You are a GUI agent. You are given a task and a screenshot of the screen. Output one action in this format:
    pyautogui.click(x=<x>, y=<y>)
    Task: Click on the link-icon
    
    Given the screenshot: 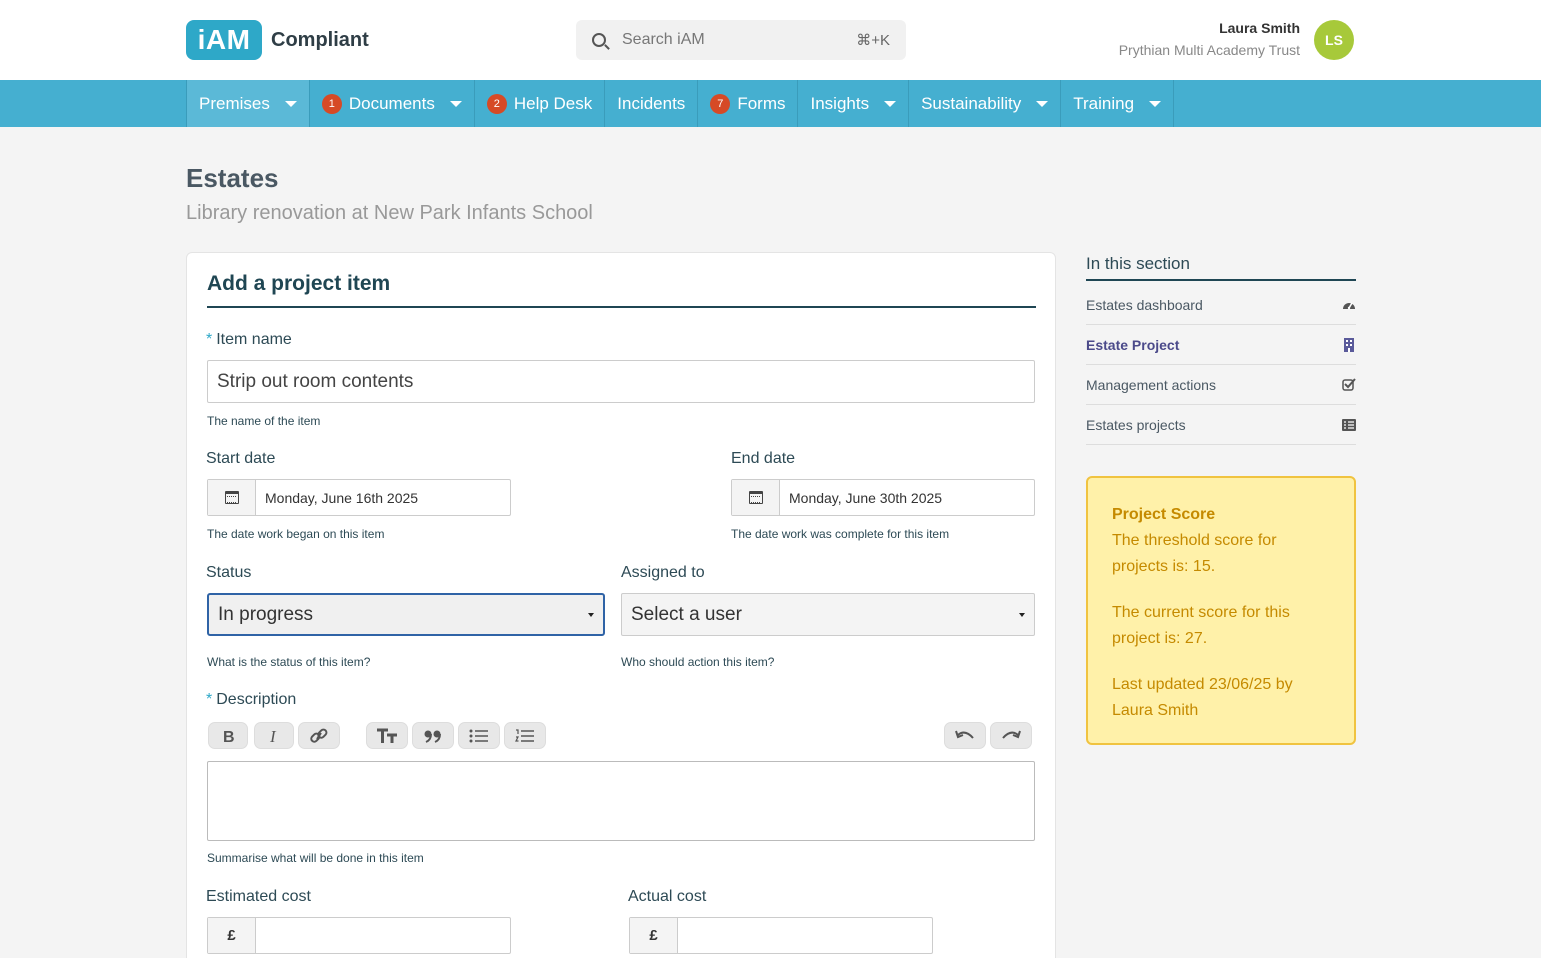 What is the action you would take?
    pyautogui.click(x=319, y=735)
    